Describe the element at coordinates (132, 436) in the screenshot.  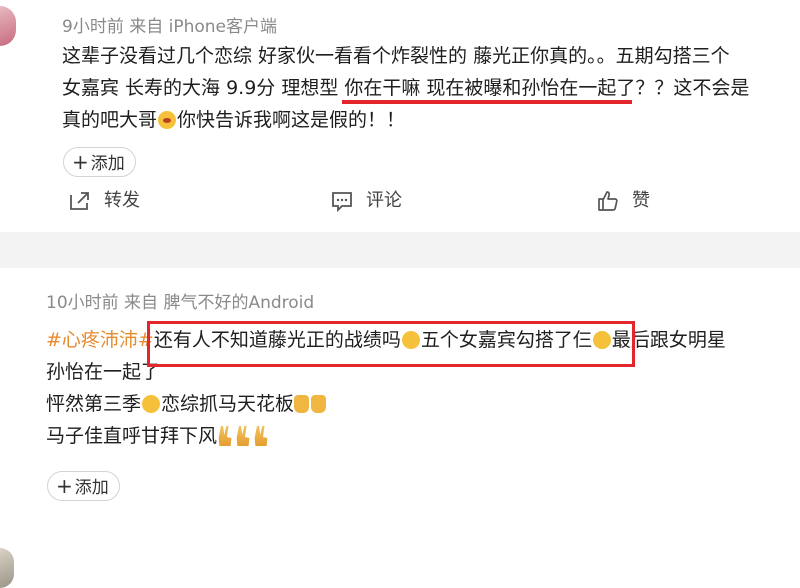
I see `post-line-part: 马子佳直呼甘拜下风` at that location.